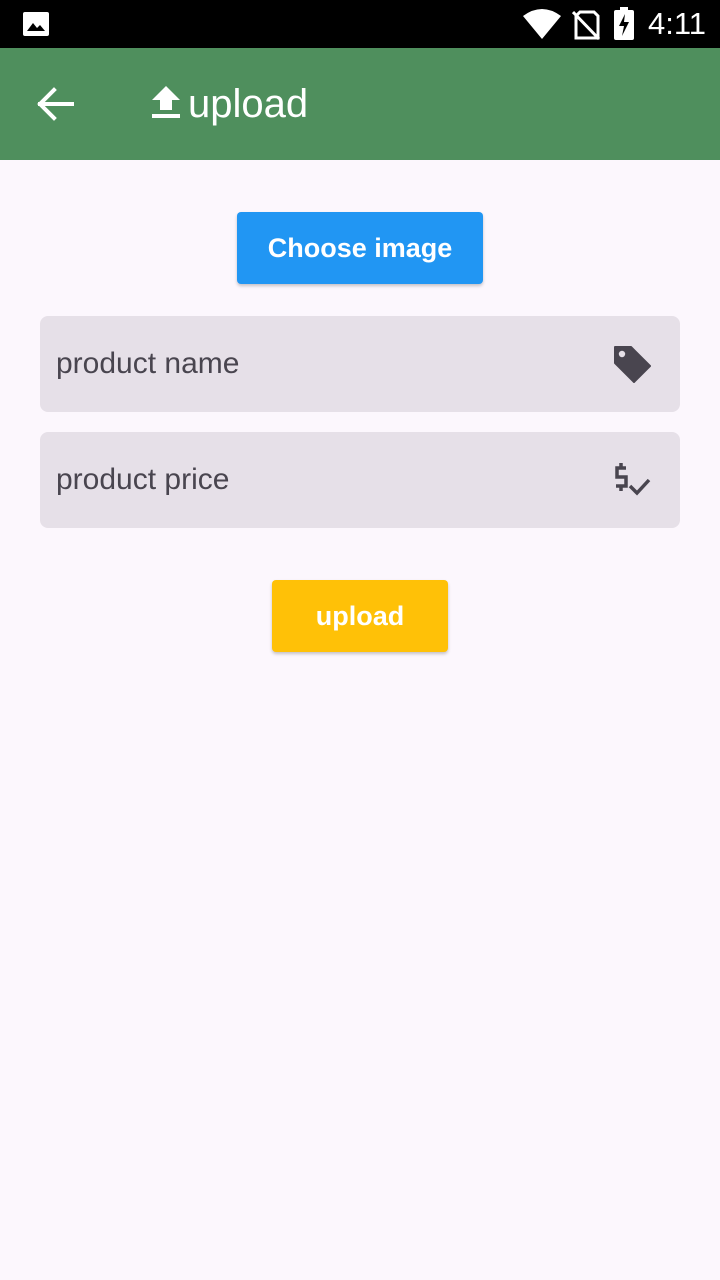  Describe the element at coordinates (360, 104) in the screenshot. I see `app-bar: upload` at that location.